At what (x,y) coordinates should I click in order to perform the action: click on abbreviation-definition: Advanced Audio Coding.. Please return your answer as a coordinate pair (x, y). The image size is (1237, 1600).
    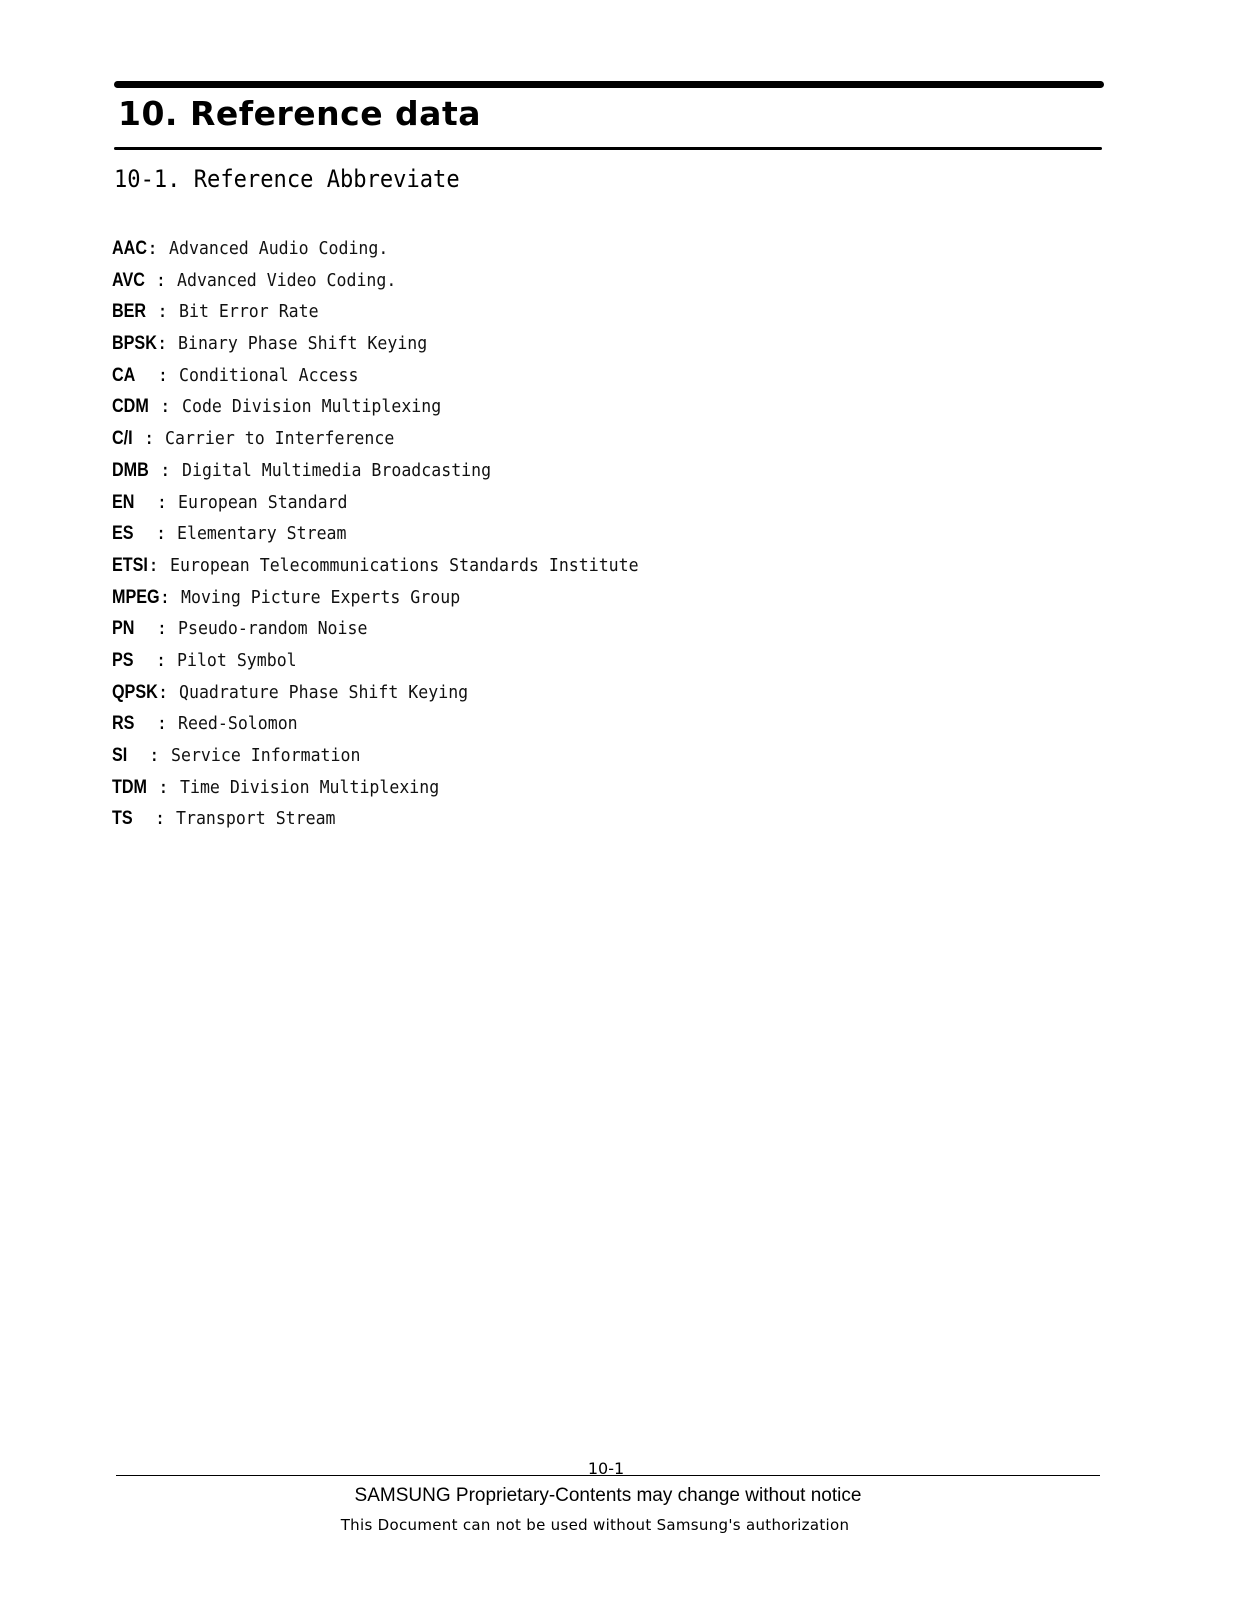
    Looking at the image, I should click on (278, 248).